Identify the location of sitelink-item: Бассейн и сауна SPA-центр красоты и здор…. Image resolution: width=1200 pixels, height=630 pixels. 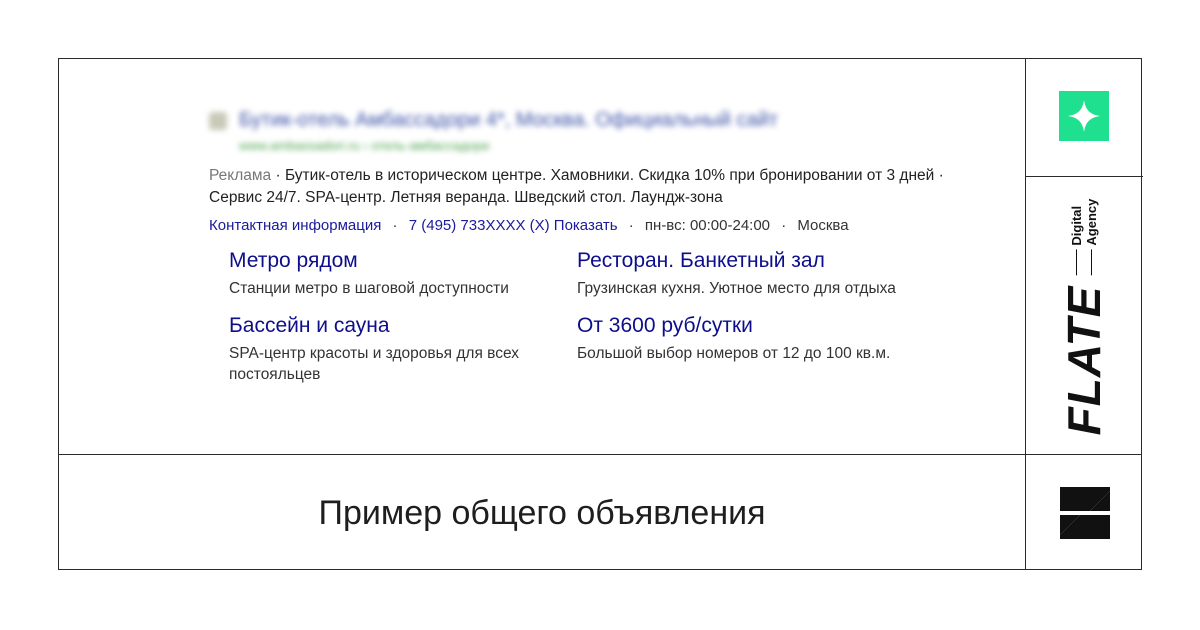
(403, 349).